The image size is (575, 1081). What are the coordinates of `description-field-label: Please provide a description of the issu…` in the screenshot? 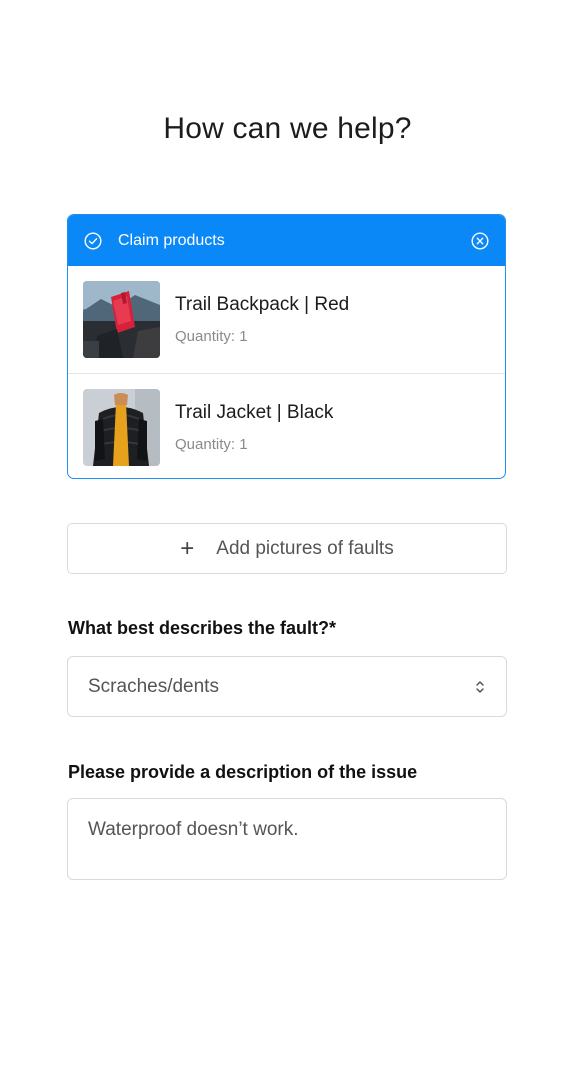 It's located at (243, 772).